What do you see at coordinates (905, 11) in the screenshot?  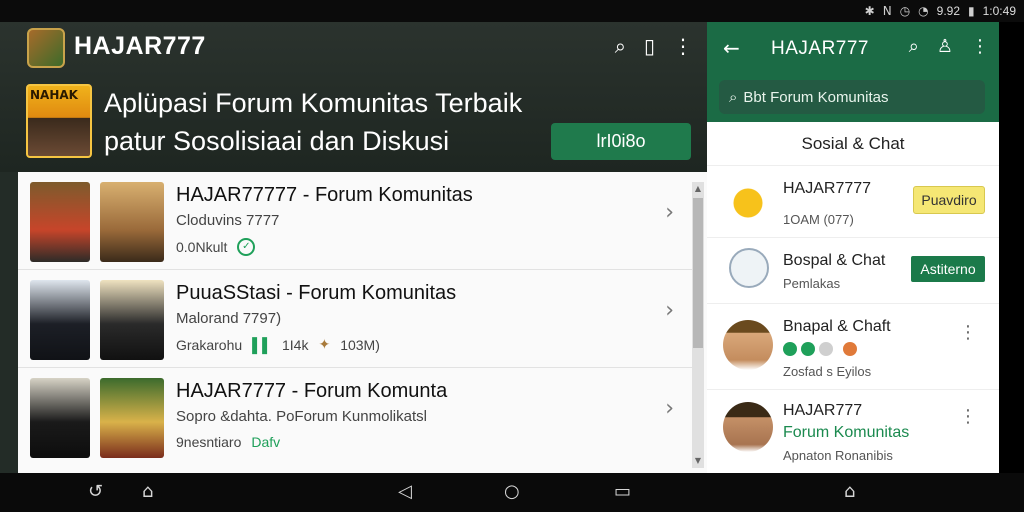 I see `alarm-icon: ◷` at bounding box center [905, 11].